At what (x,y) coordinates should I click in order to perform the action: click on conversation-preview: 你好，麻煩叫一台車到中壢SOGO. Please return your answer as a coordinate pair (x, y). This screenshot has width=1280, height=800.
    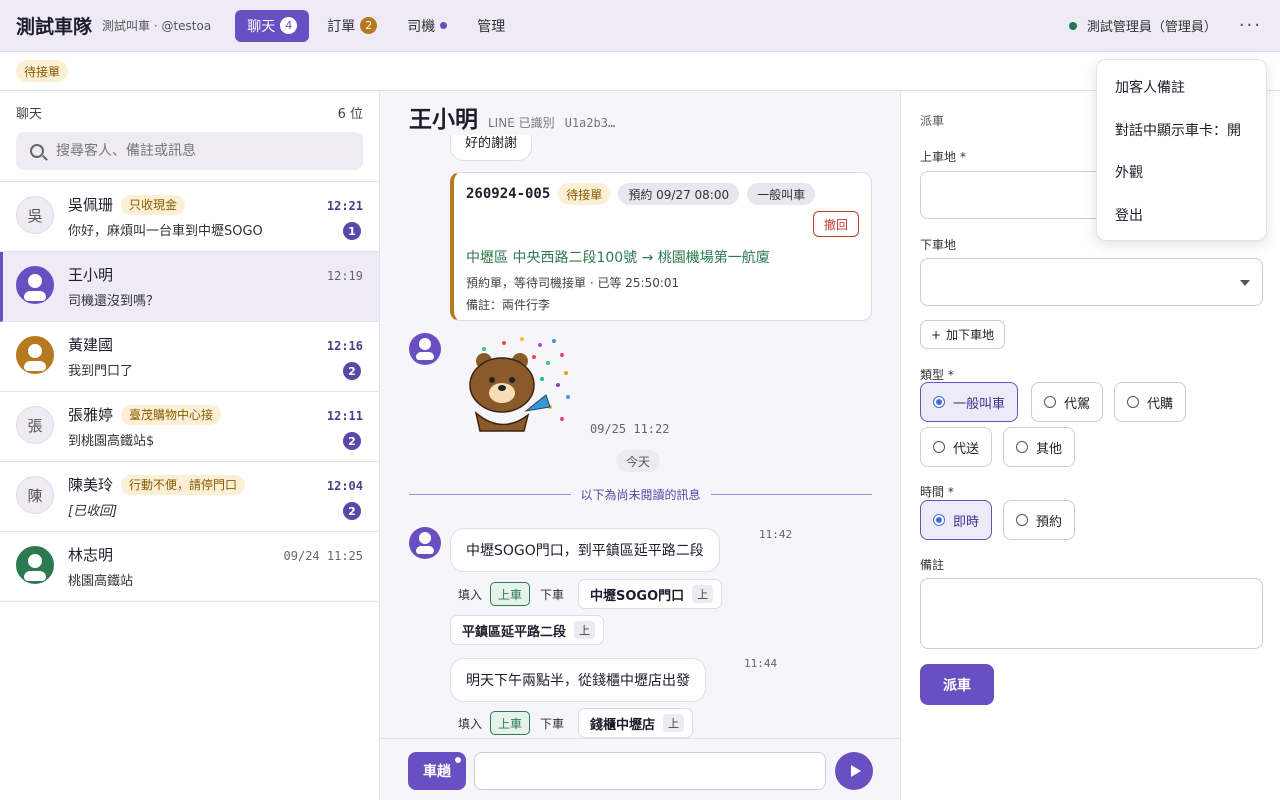
    Looking at the image, I should click on (165, 231).